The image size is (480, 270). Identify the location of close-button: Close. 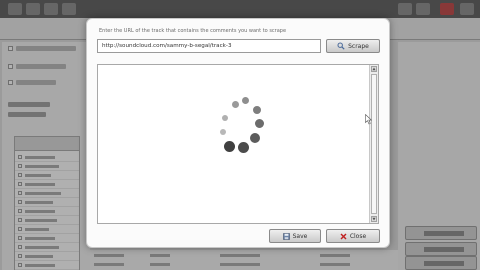
(353, 236).